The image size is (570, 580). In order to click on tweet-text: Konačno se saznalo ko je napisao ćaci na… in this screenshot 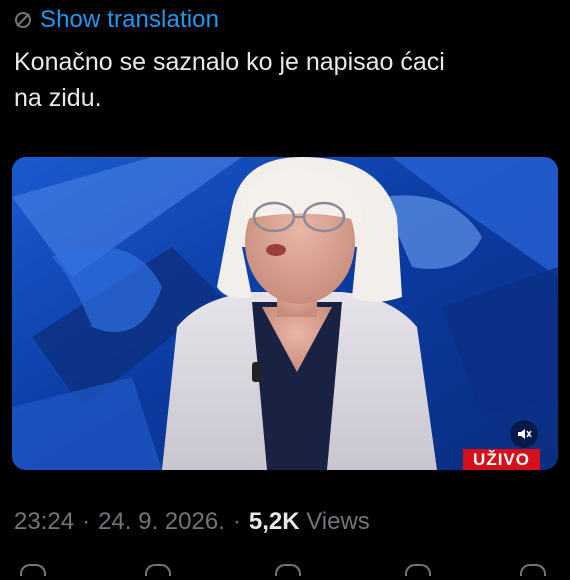, I will do `click(284, 80)`.